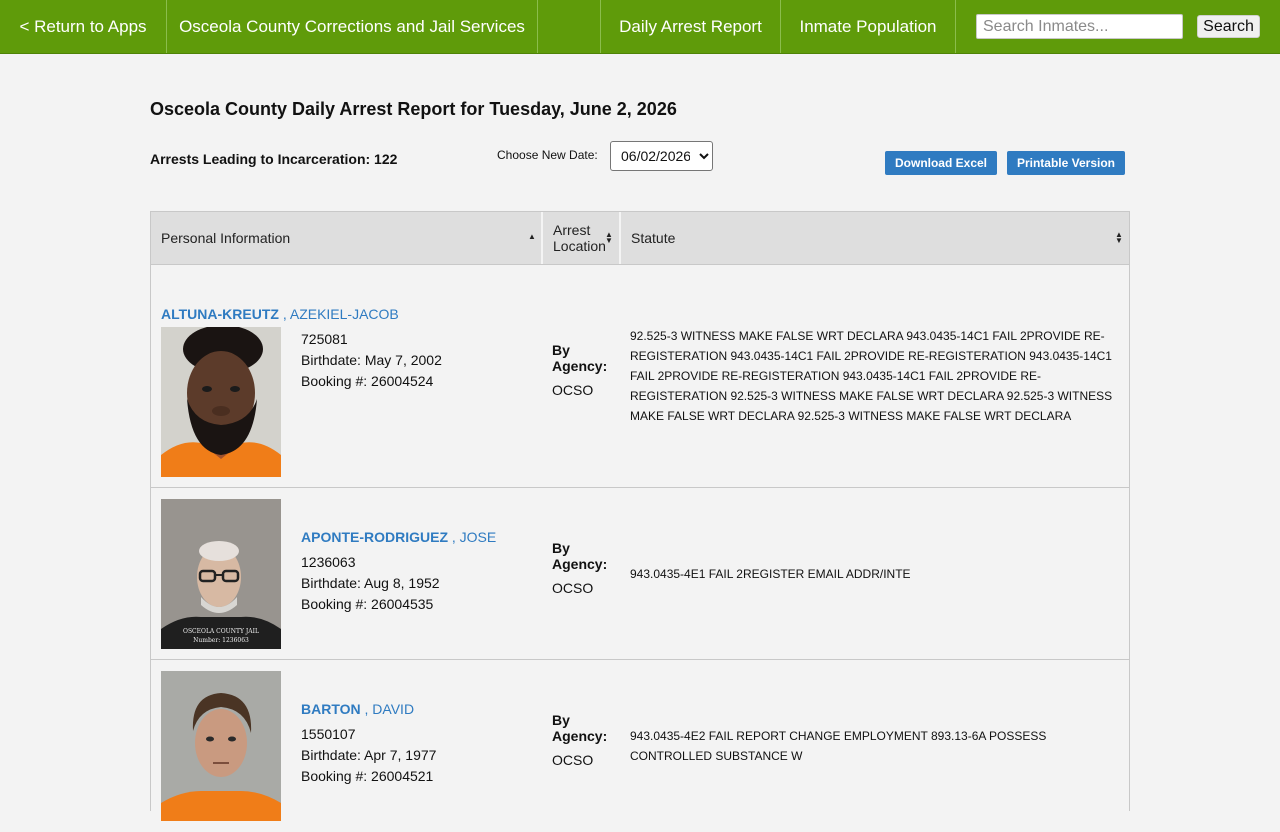 This screenshot has height=832, width=1280. Describe the element at coordinates (367, 604) in the screenshot. I see `booking-number: Booking #: 26004535` at that location.